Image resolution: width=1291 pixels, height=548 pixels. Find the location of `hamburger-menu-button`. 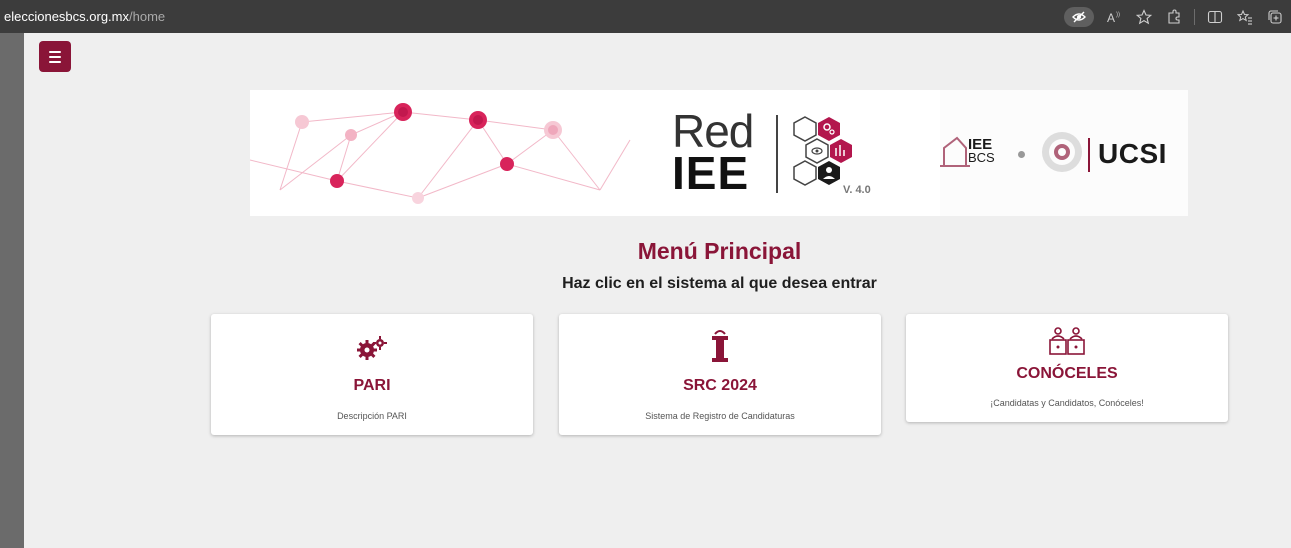

hamburger-menu-button is located at coordinates (55, 56).